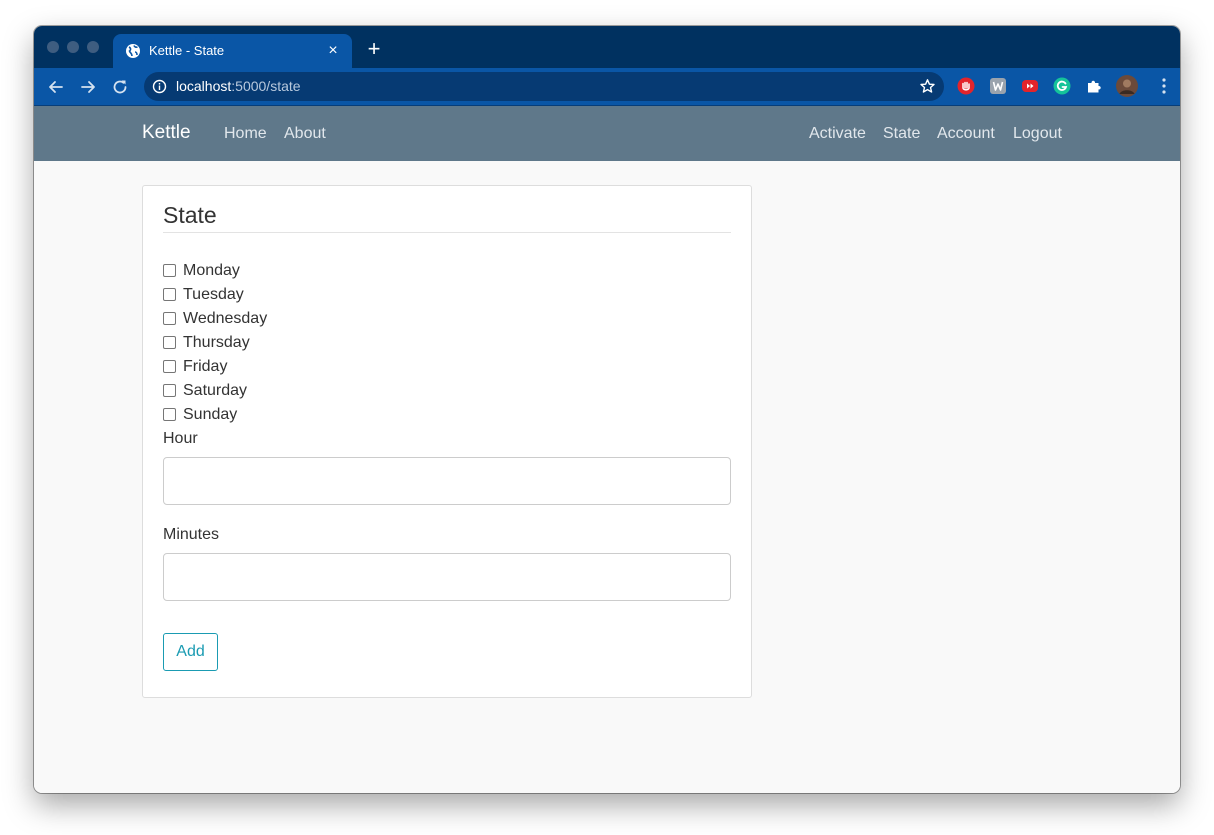  What do you see at coordinates (190, 215) in the screenshot?
I see `form-title: State` at bounding box center [190, 215].